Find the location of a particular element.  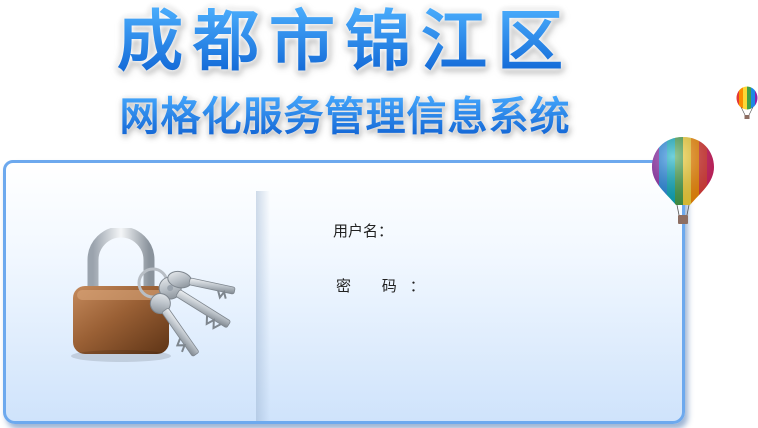

password-input is located at coordinates (508, 285).